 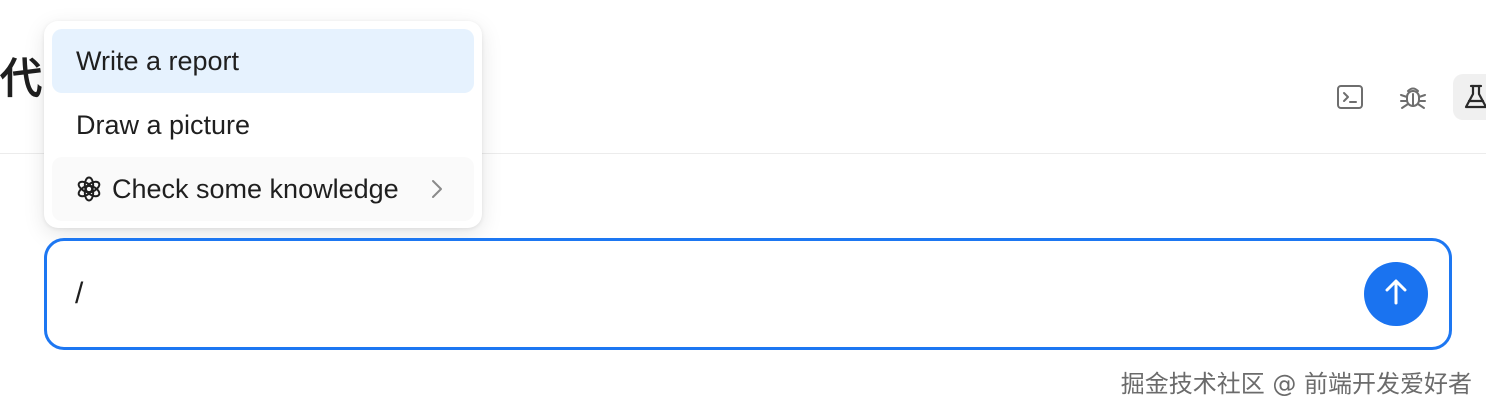 I want to click on menu-item-draw-picture: Draw a picture, so click(x=263, y=125).